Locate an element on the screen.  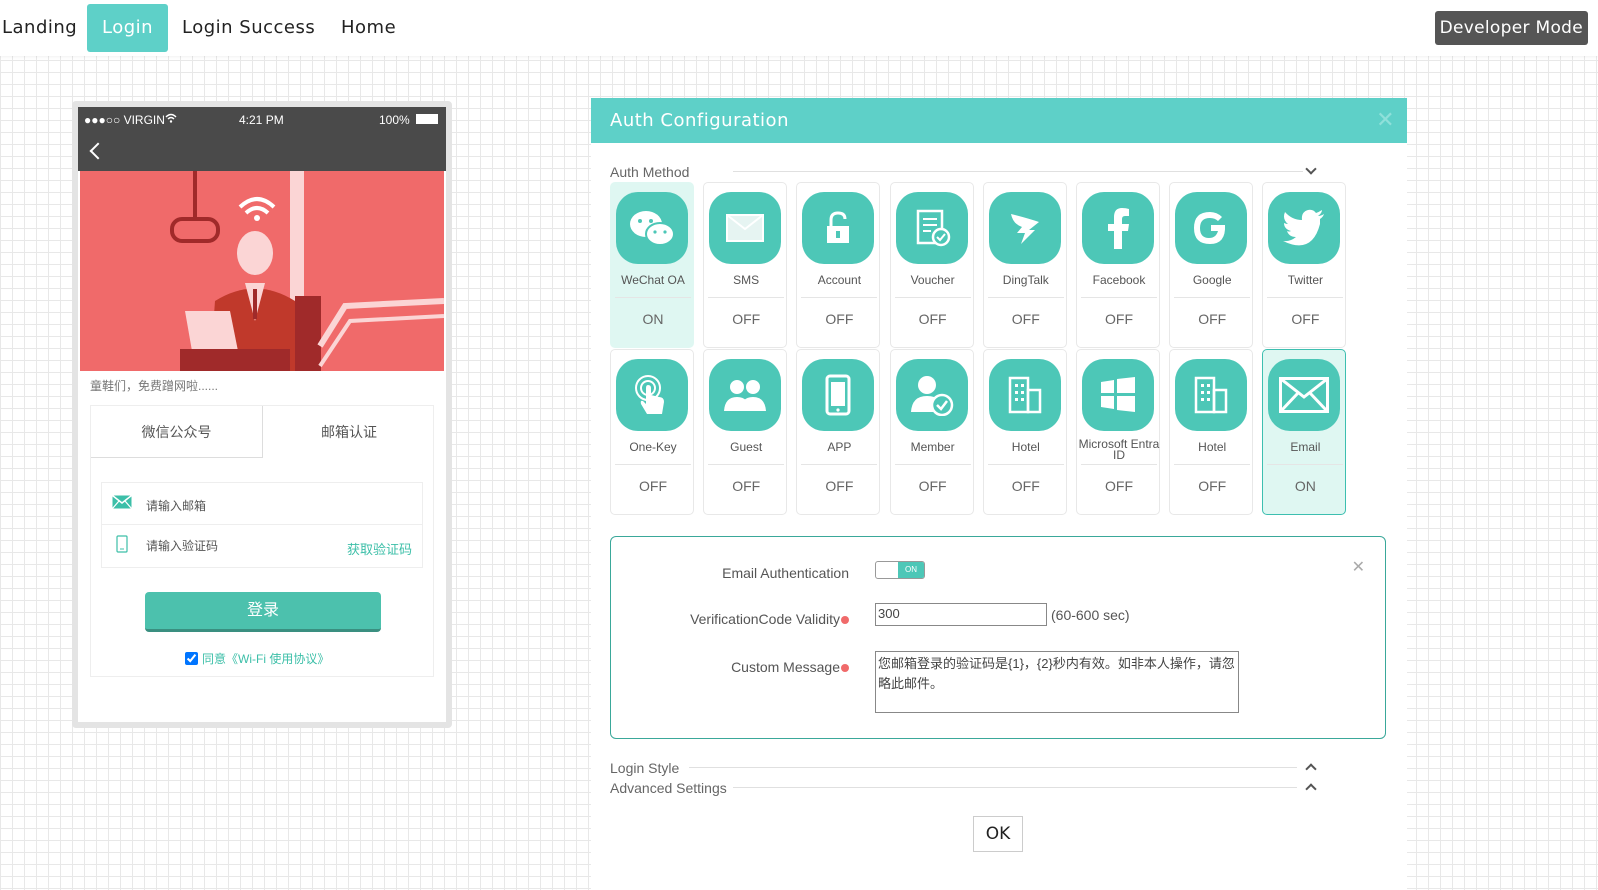
validity-label: VerificationCode Validity is located at coordinates (769, 619).